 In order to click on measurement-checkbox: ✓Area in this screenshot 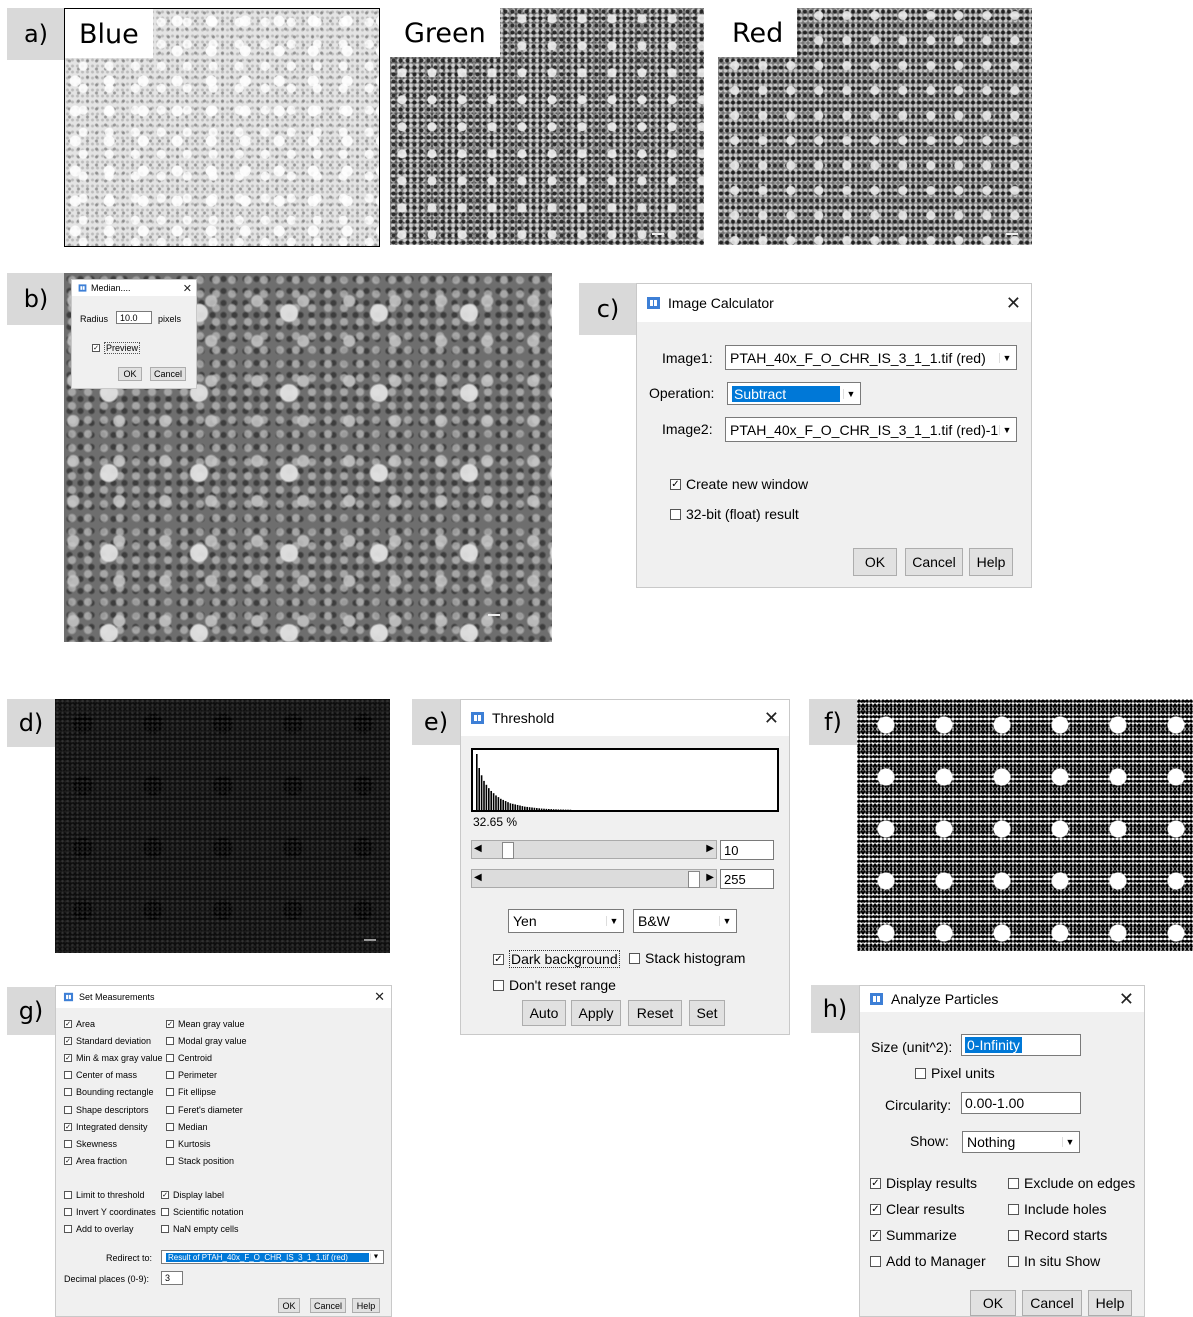, I will do `click(79, 1024)`.